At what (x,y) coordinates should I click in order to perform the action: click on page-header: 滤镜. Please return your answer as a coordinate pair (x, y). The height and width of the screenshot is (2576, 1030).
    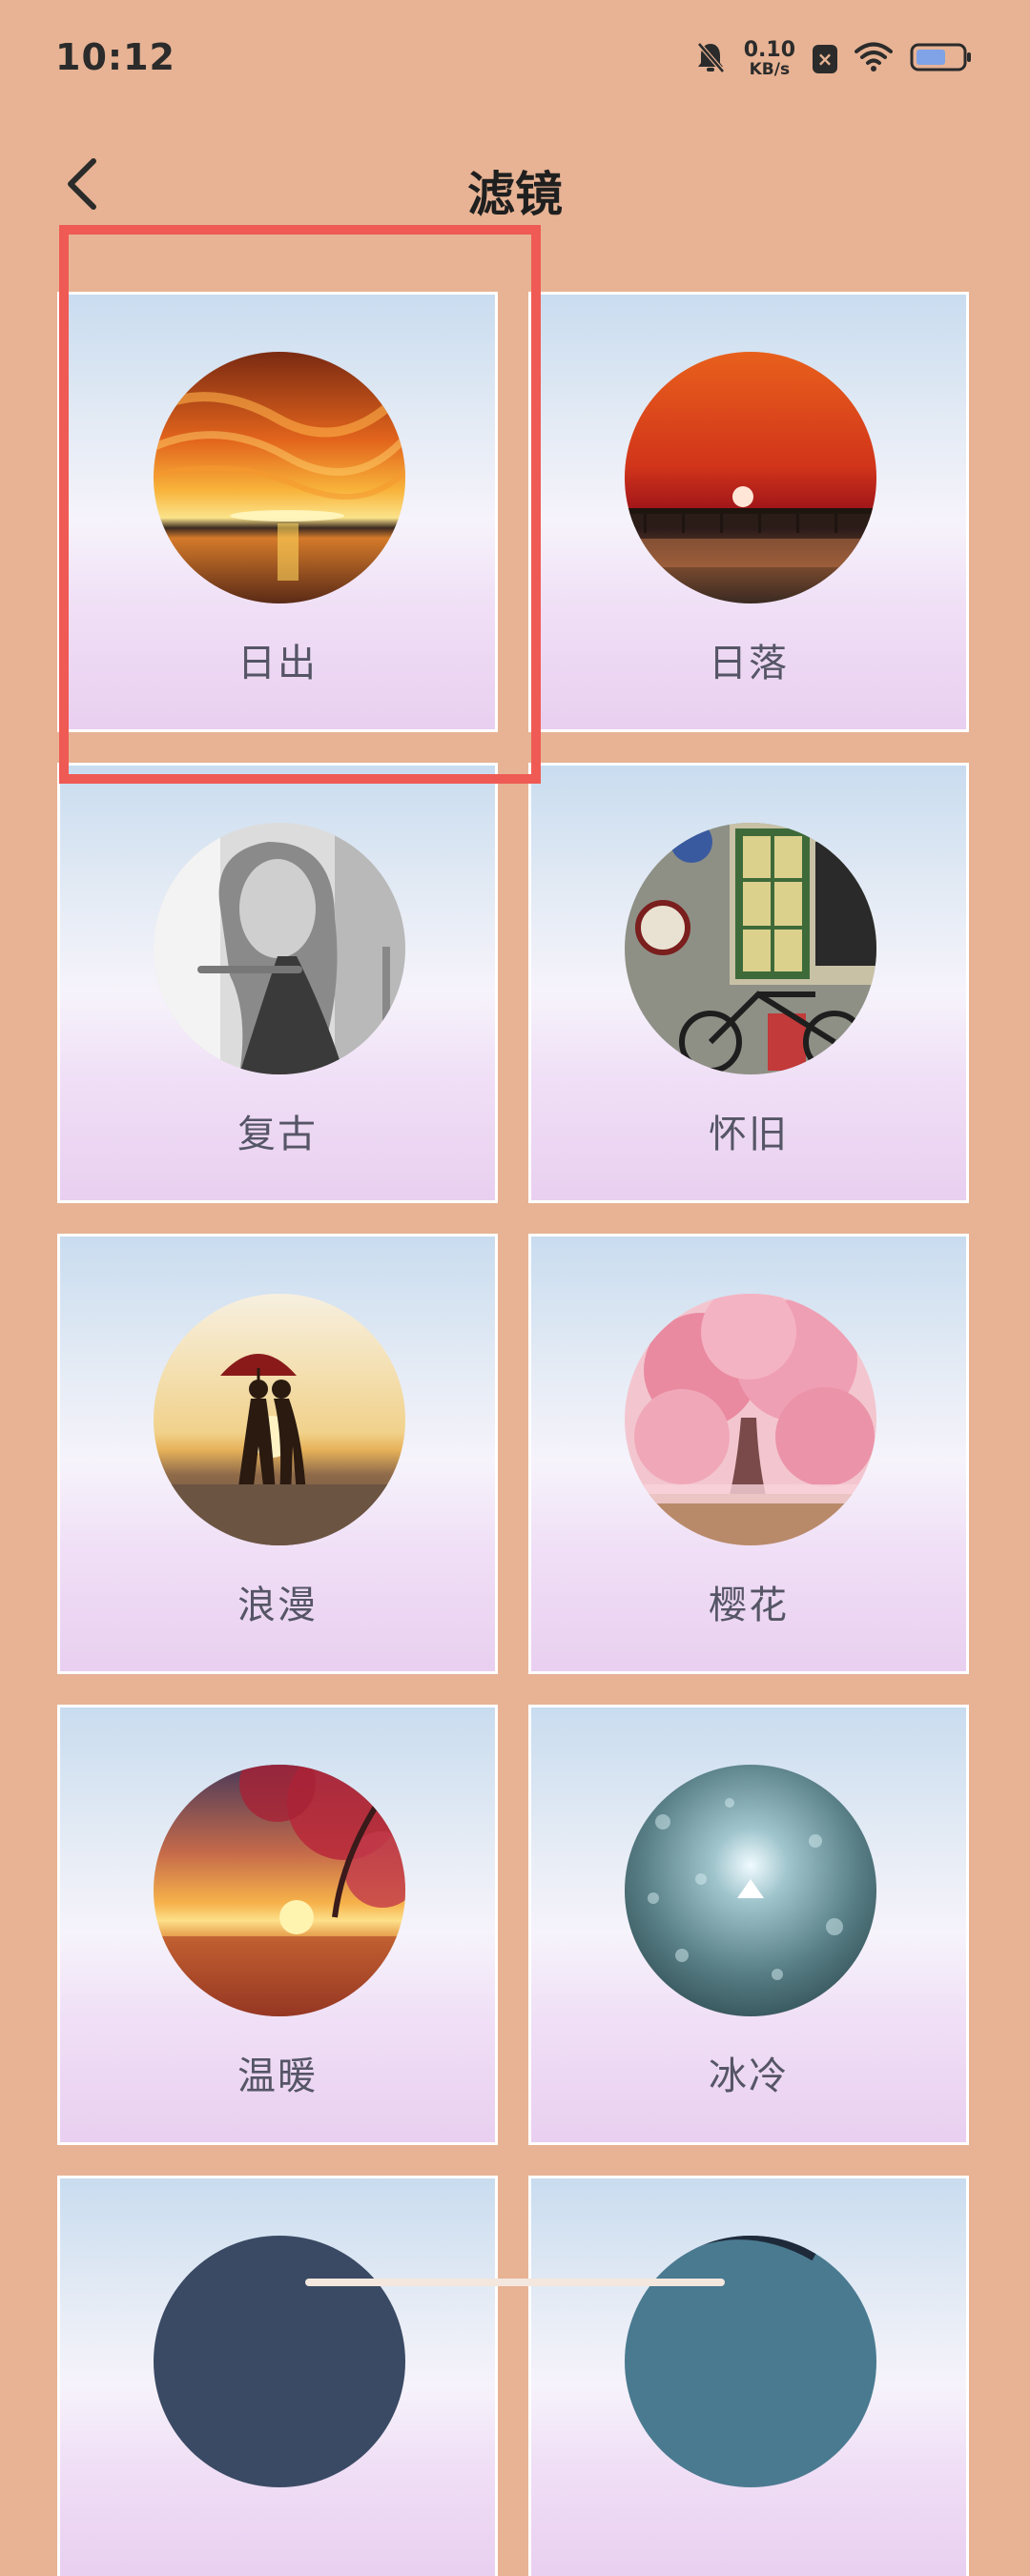
    Looking at the image, I should click on (515, 186).